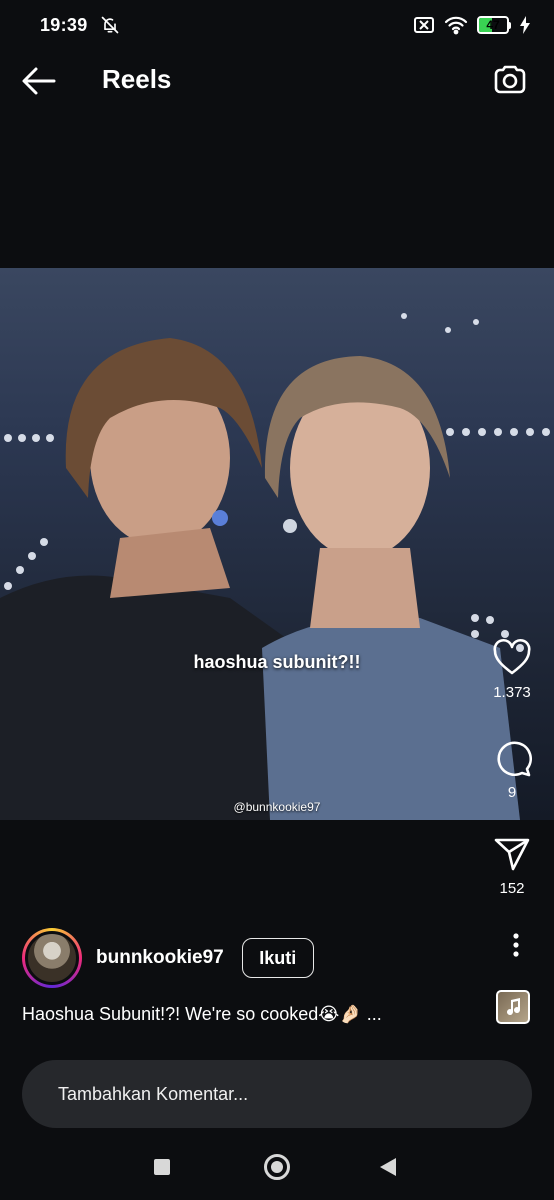 The height and width of the screenshot is (1200, 554). Describe the element at coordinates (277, 1167) in the screenshot. I see `home-button` at that location.